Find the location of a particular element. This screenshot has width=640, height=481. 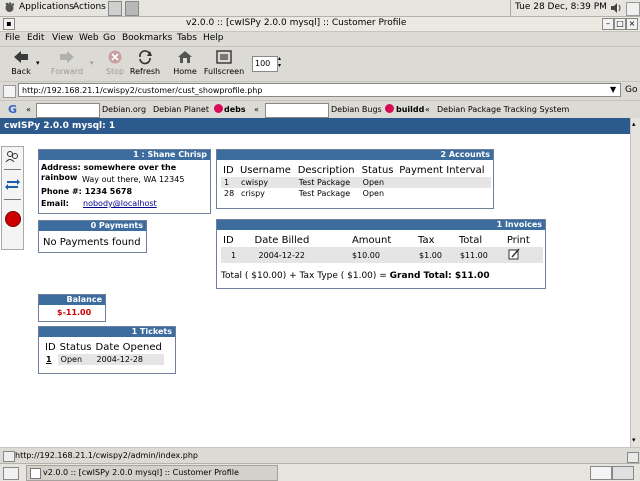

invoices-col-print: Print is located at coordinates (518, 240).